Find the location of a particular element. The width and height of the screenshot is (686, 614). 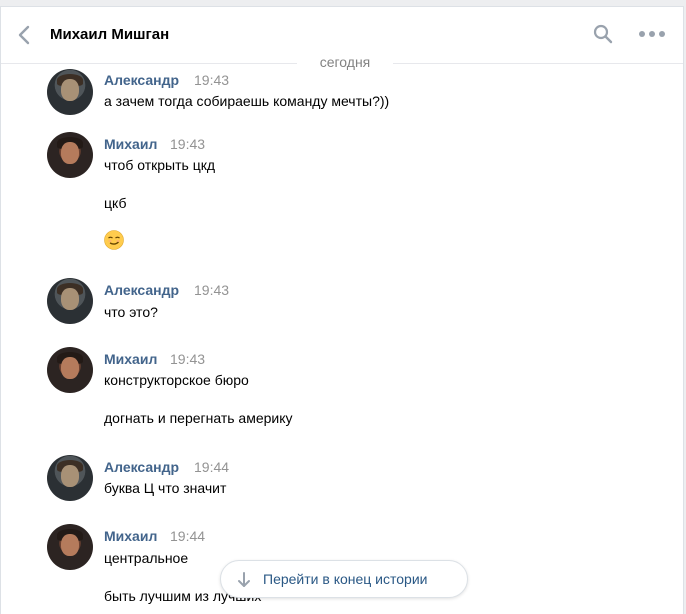

message-text: догнать и перегнать америку is located at coordinates (198, 418).